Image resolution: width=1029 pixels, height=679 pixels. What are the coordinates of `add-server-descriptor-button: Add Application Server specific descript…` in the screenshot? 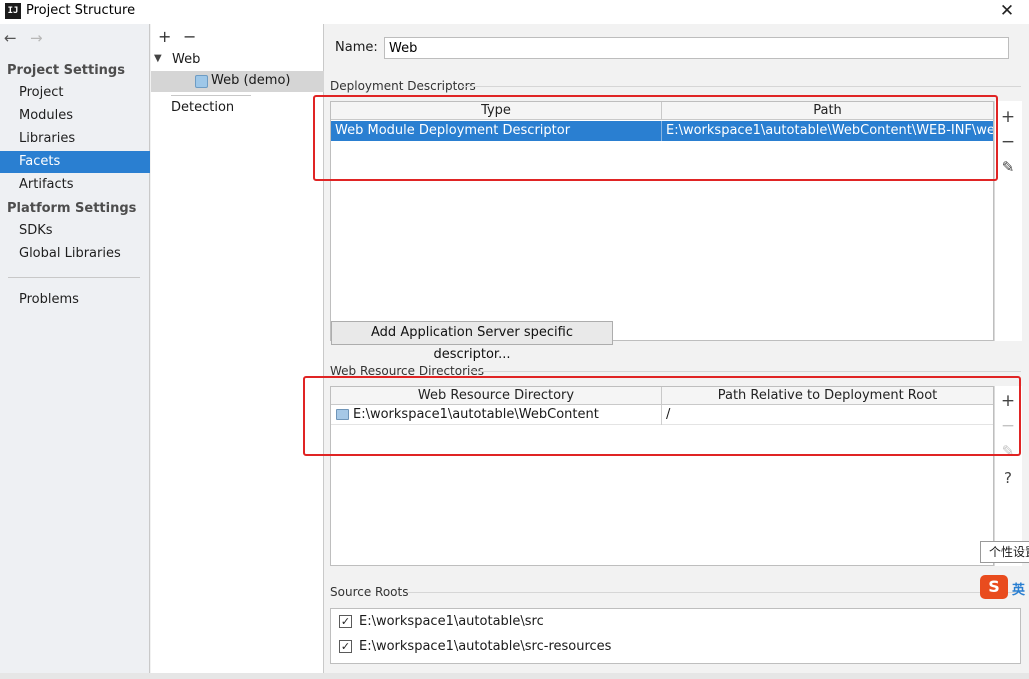 It's located at (472, 341).